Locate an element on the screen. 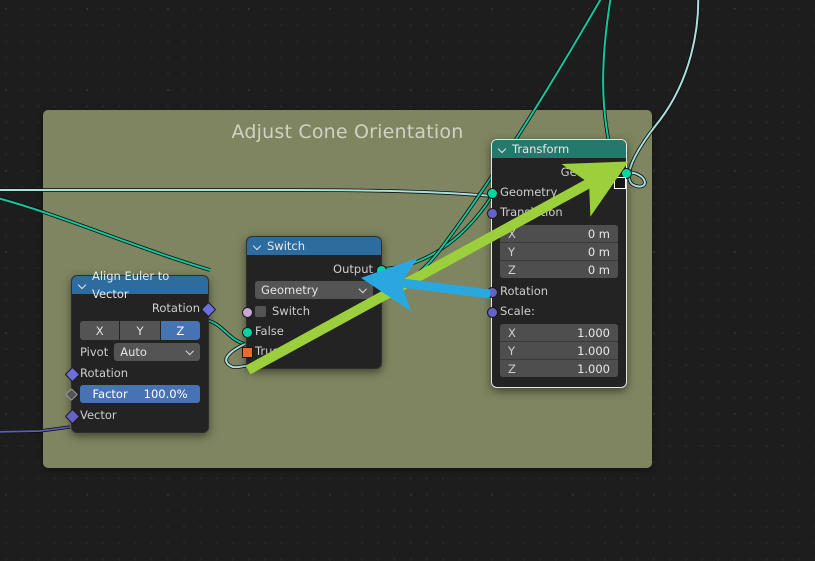 This screenshot has width=815, height=561. input-socket-translation is located at coordinates (492, 213).